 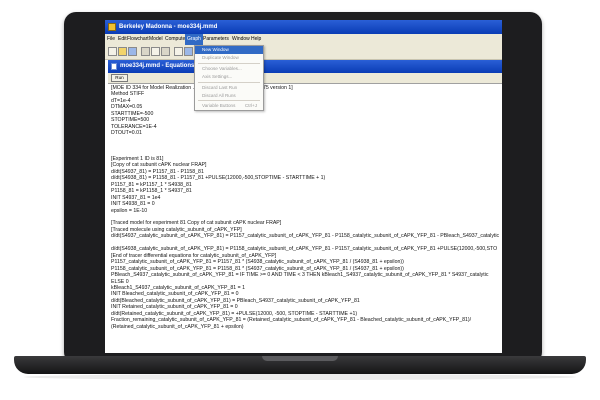 I want to click on graph-menu-item-duplicate-window: Duplicate Window, so click(x=229, y=58).